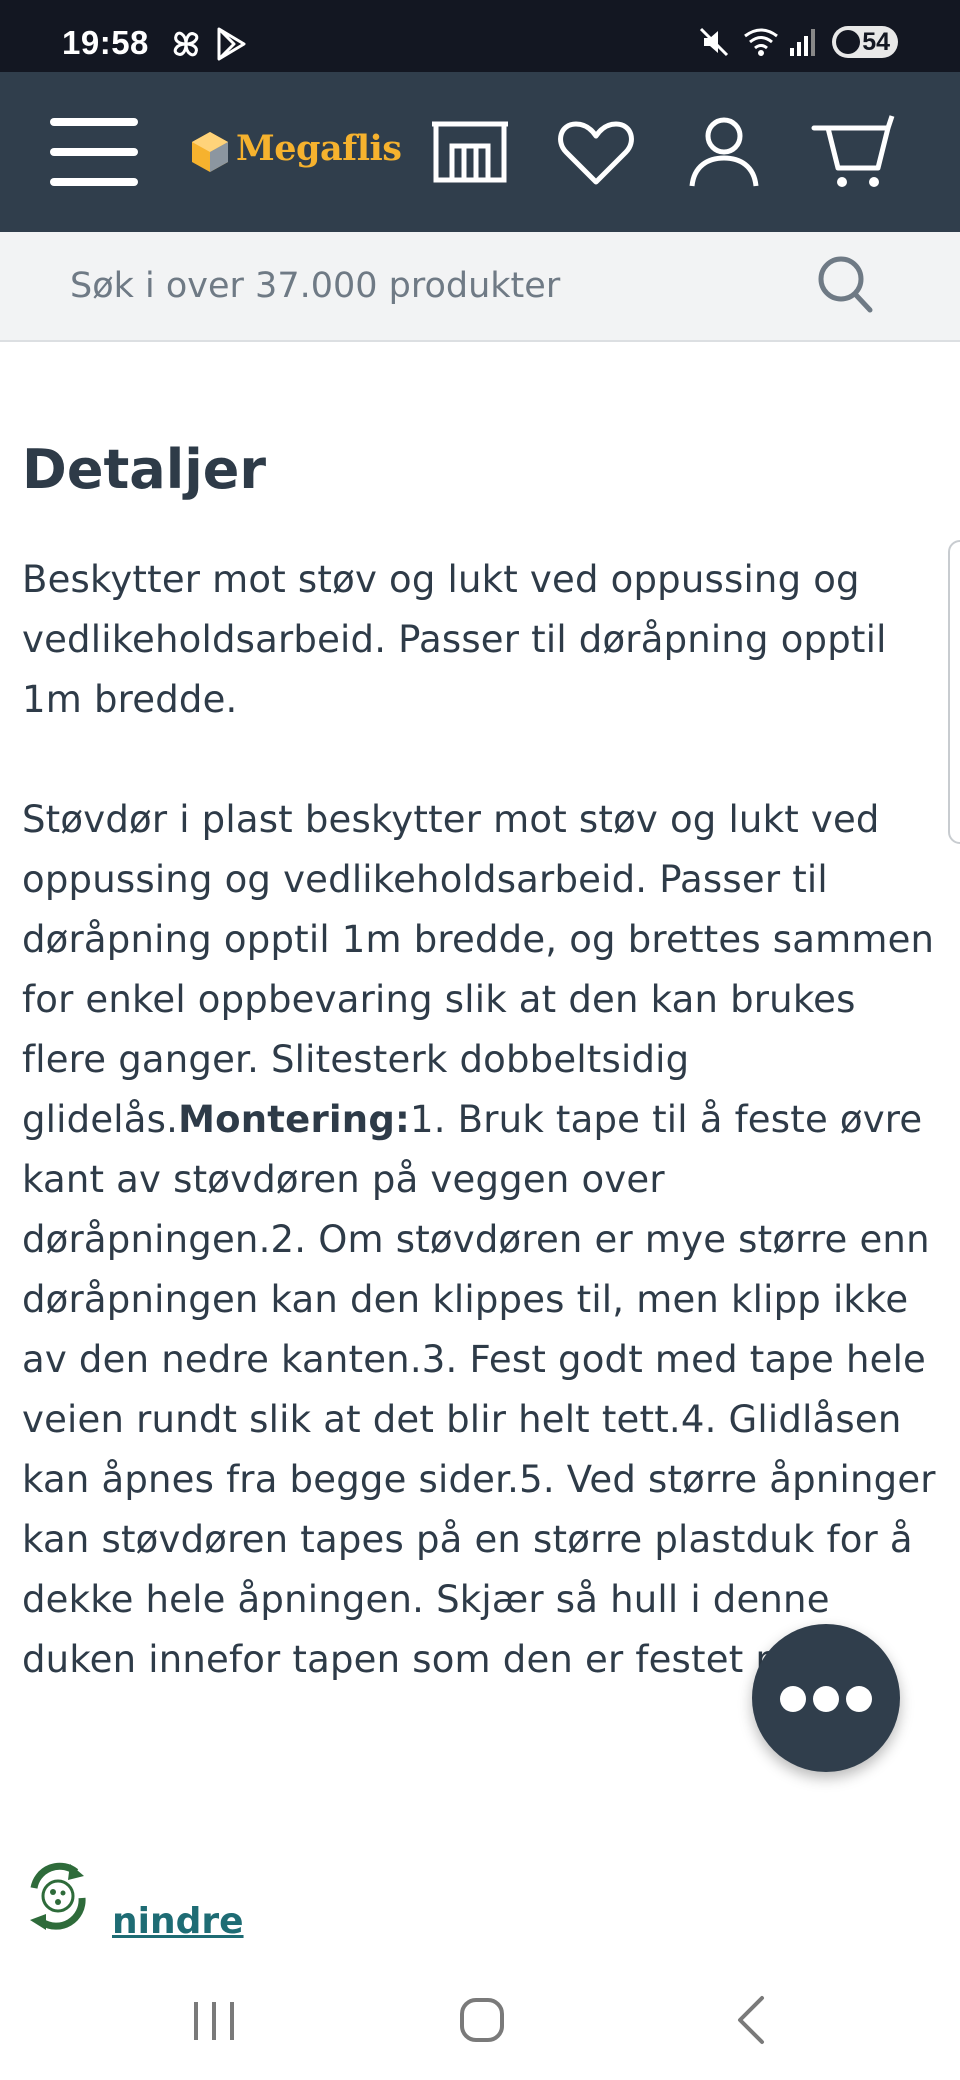 This screenshot has height=2080, width=960. I want to click on system-nav-bar, so click(480, 2020).